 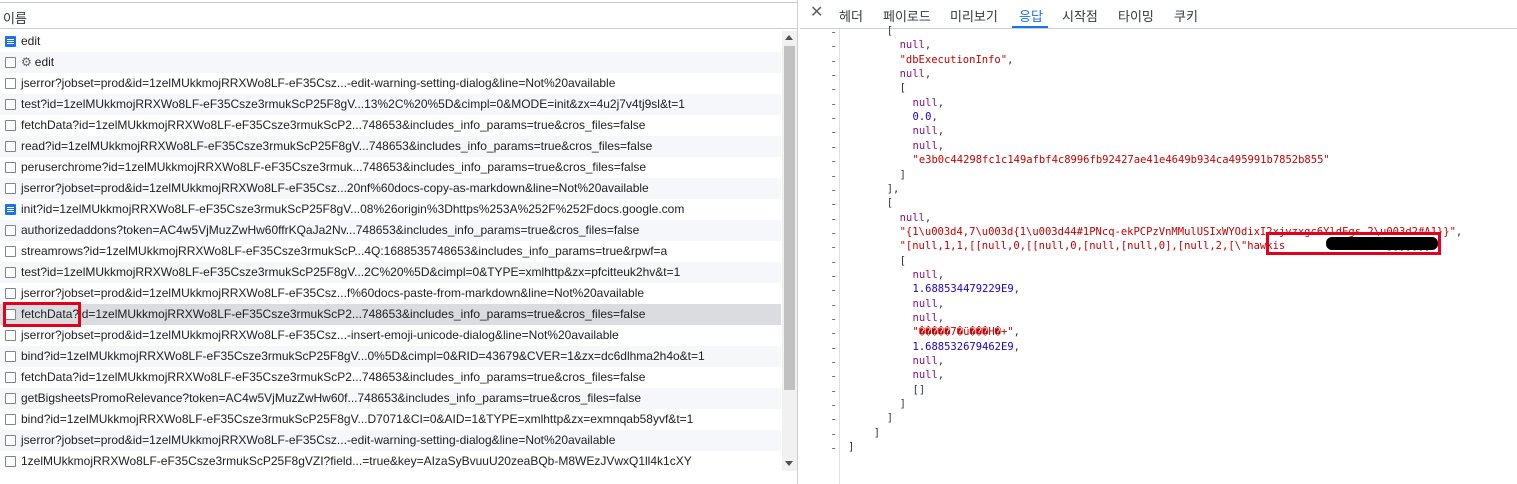 I want to click on scroll-down-arrow-icon, so click(x=789, y=463).